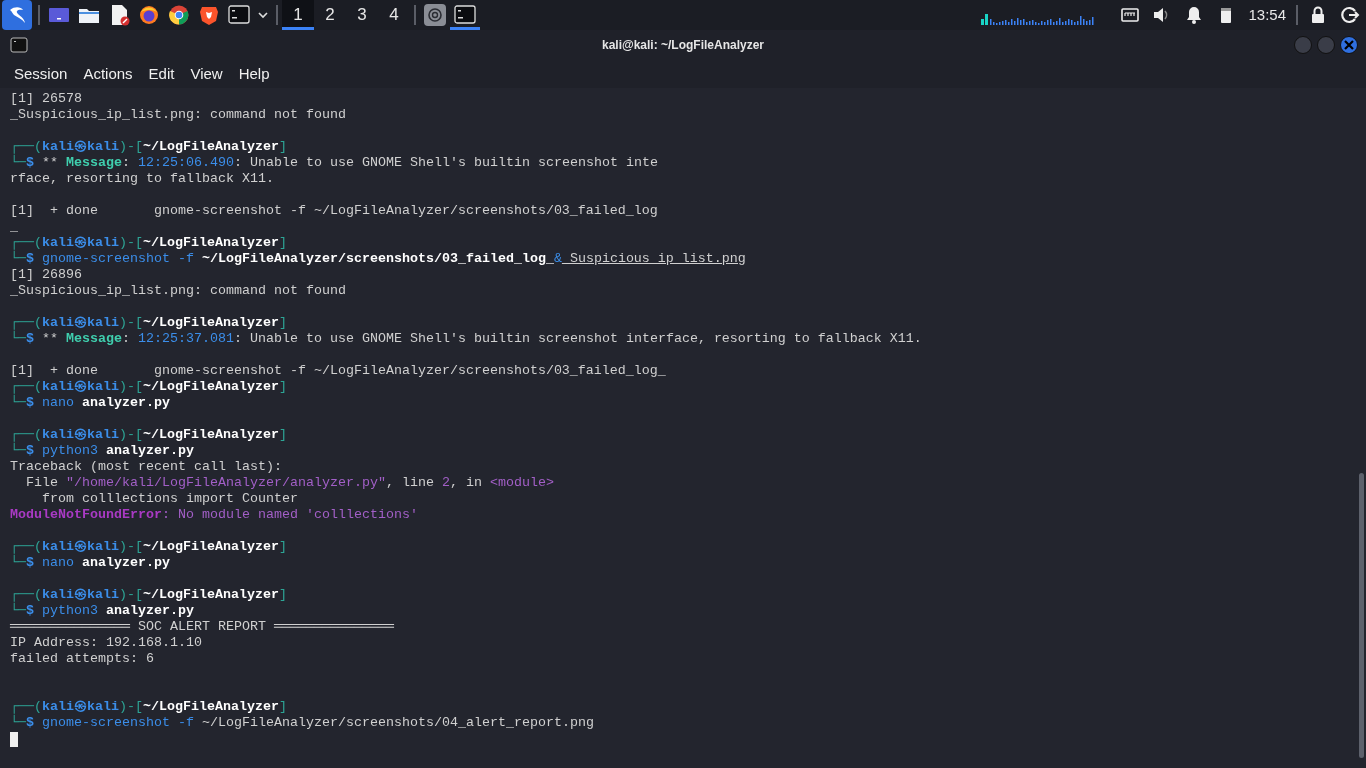 The width and height of the screenshot is (1366, 768). I want to click on terminal-text: rface, resorting to fallback X11., so click(142, 179).